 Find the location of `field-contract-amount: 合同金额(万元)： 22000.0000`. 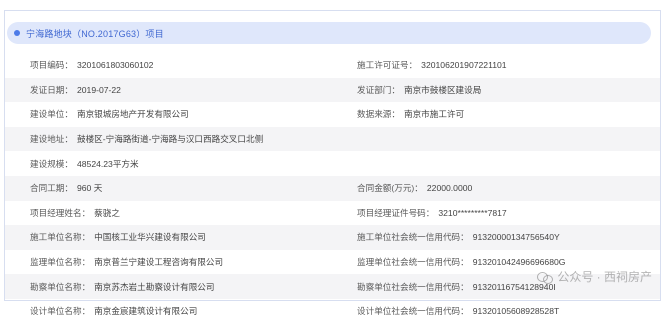

field-contract-amount: 合同金额(万元)： 22000.0000 is located at coordinates (415, 188).